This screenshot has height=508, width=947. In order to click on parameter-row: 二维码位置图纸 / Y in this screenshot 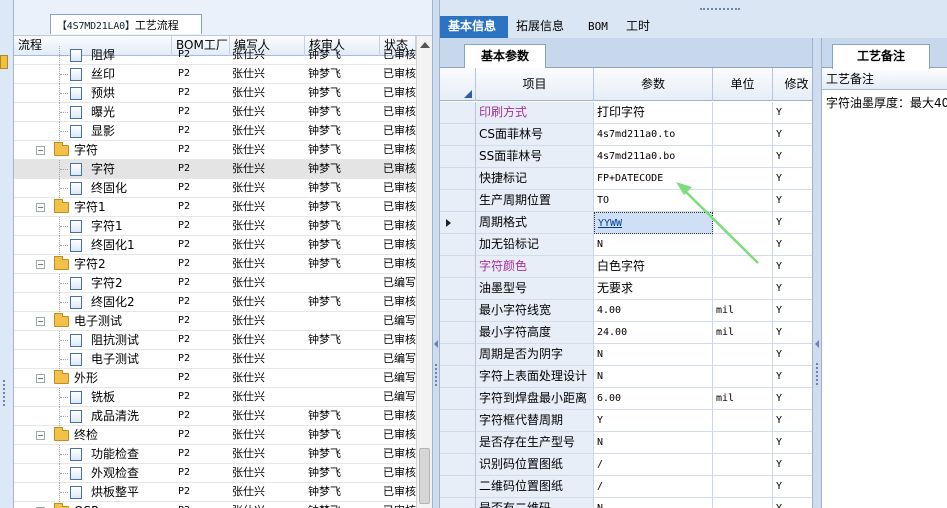, I will do `click(630, 487)`.